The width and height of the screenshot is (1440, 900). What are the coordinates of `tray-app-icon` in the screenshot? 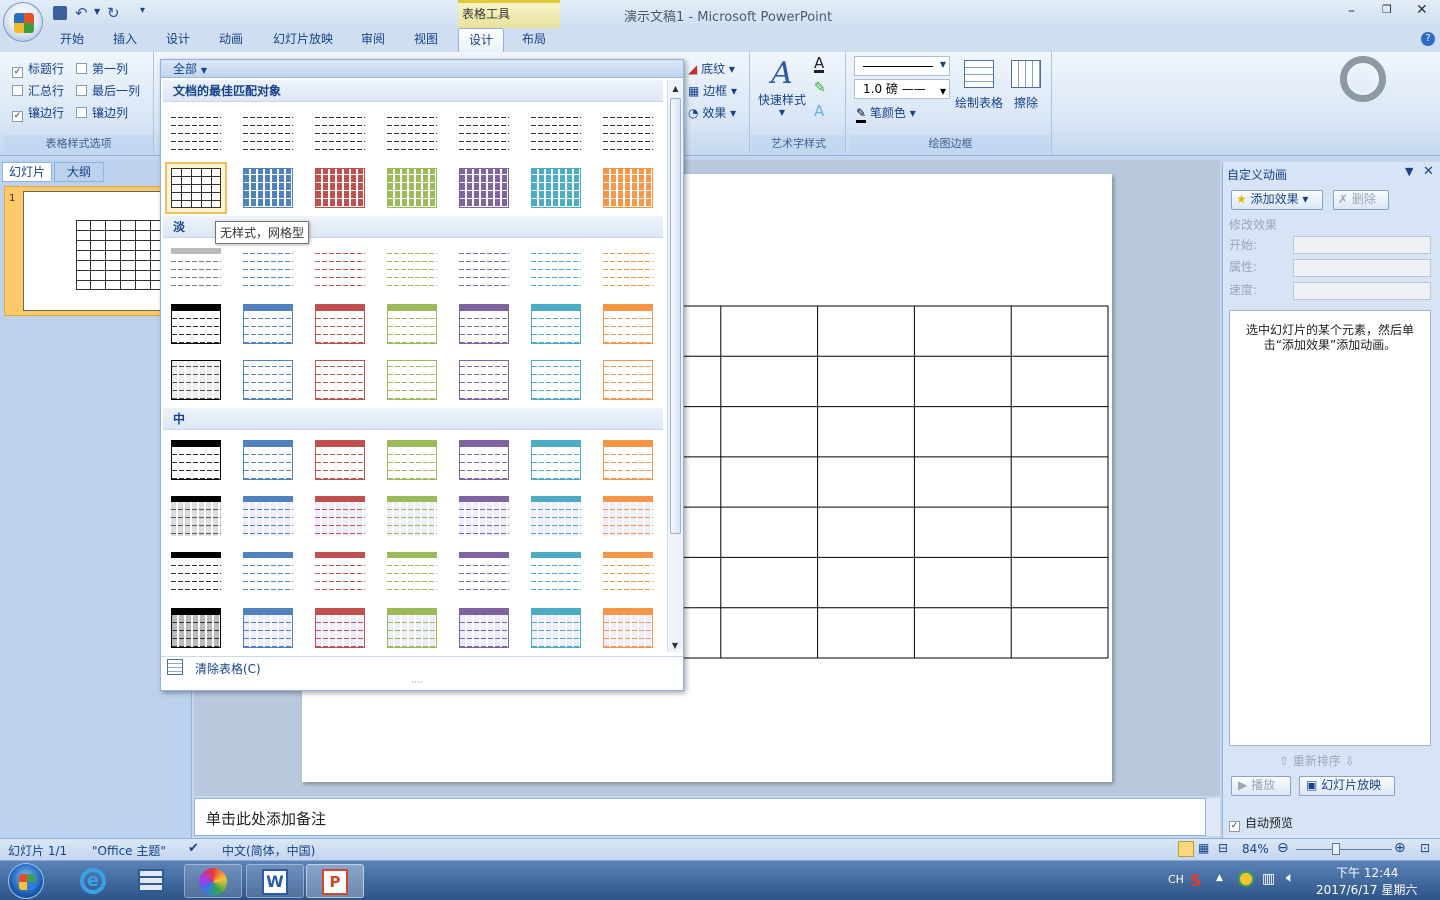 It's located at (1246, 879).